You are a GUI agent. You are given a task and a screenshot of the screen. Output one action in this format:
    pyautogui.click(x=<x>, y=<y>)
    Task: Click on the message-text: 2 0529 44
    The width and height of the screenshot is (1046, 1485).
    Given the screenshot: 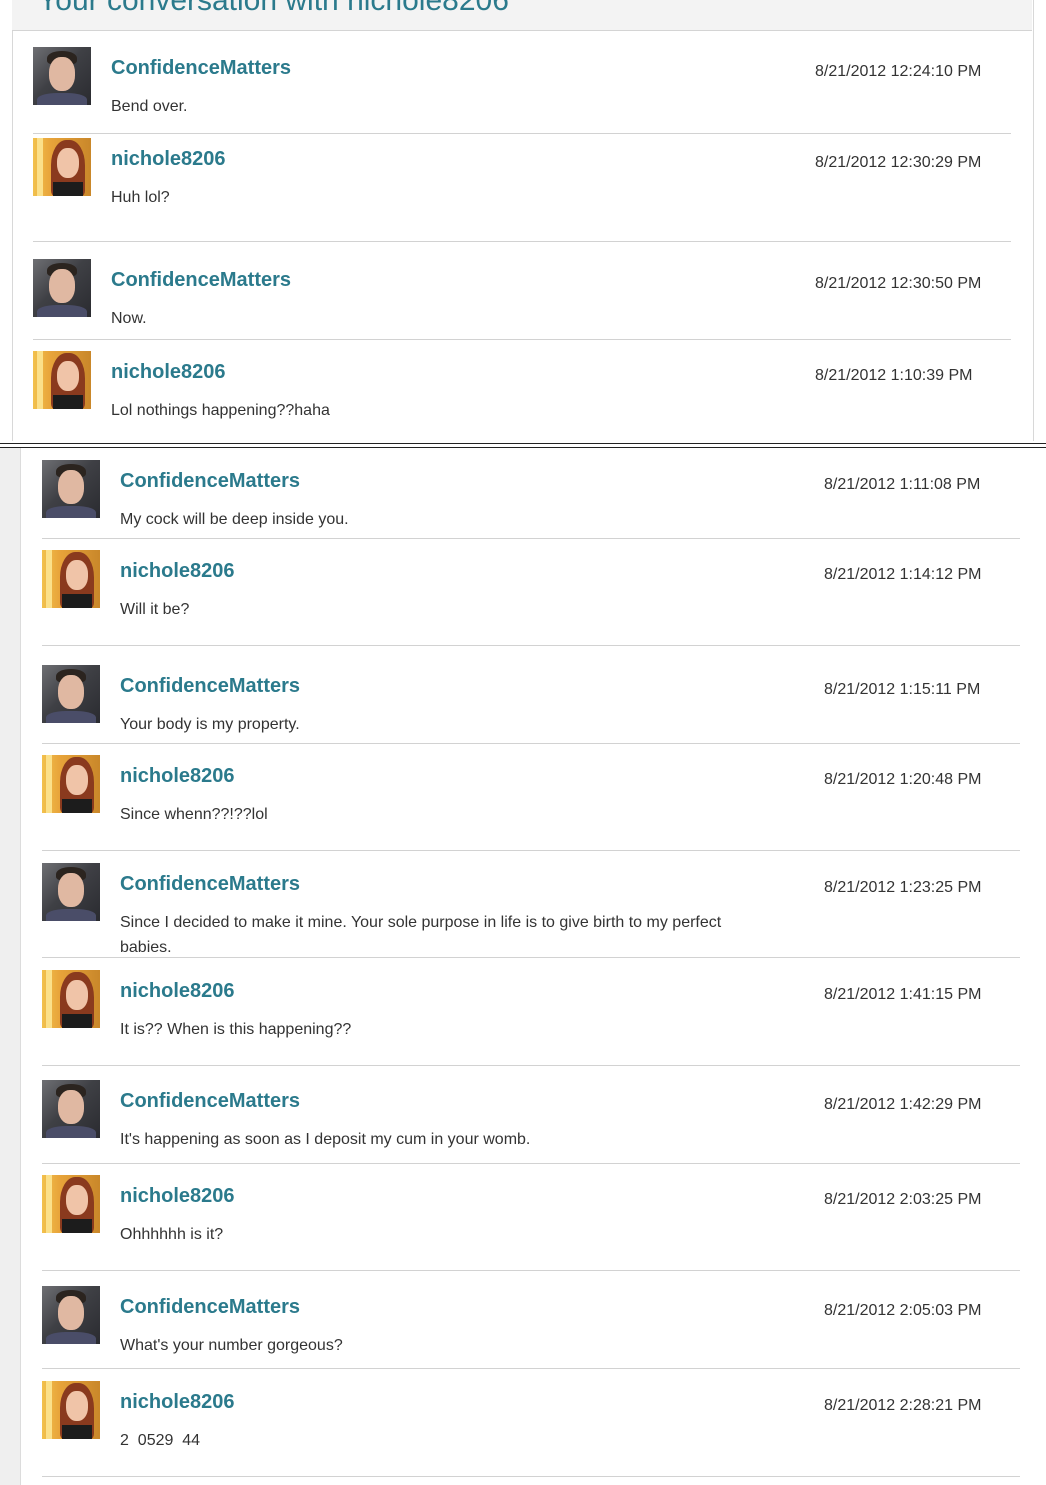 What is the action you would take?
    pyautogui.click(x=160, y=1440)
    